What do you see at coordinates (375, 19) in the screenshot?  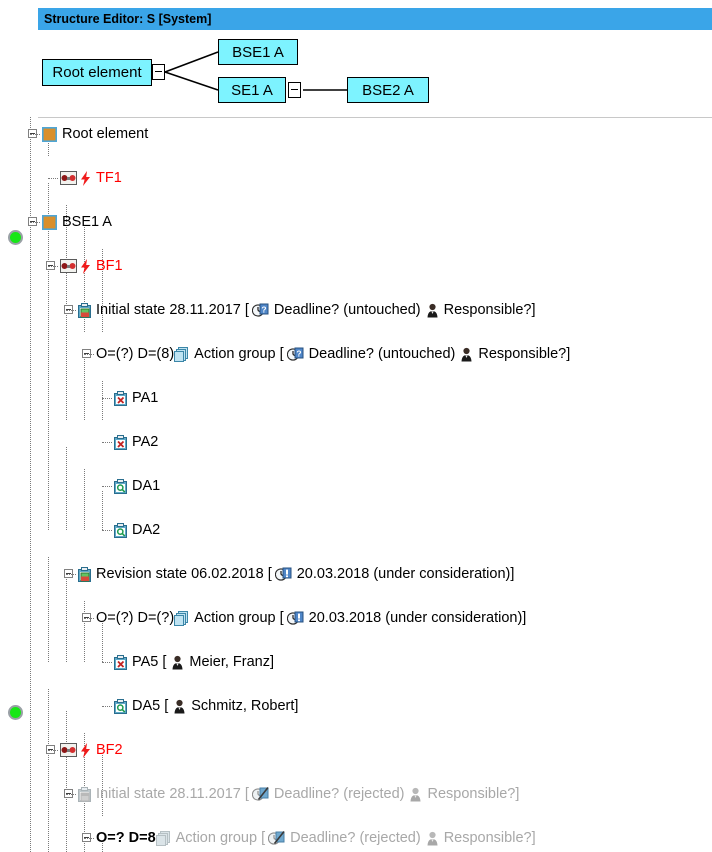 I see `window-title-bar: Structure Editor: S [System]` at bounding box center [375, 19].